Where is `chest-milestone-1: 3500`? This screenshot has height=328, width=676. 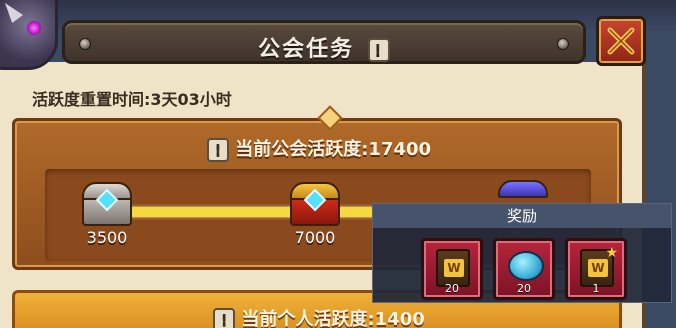 chest-milestone-1: 3500 is located at coordinates (107, 214).